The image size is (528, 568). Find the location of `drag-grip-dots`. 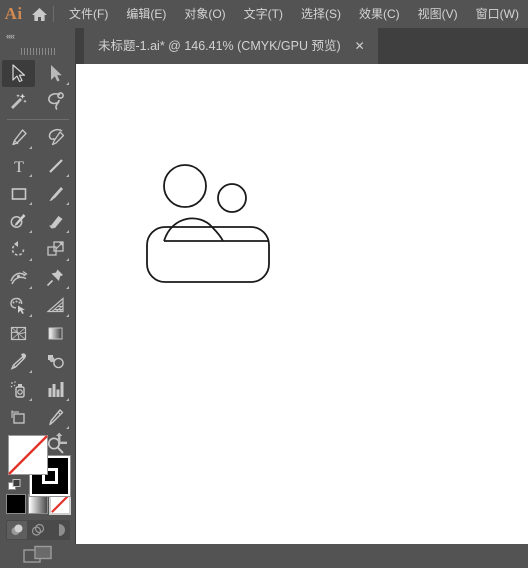

drag-grip-dots is located at coordinates (37, 51).